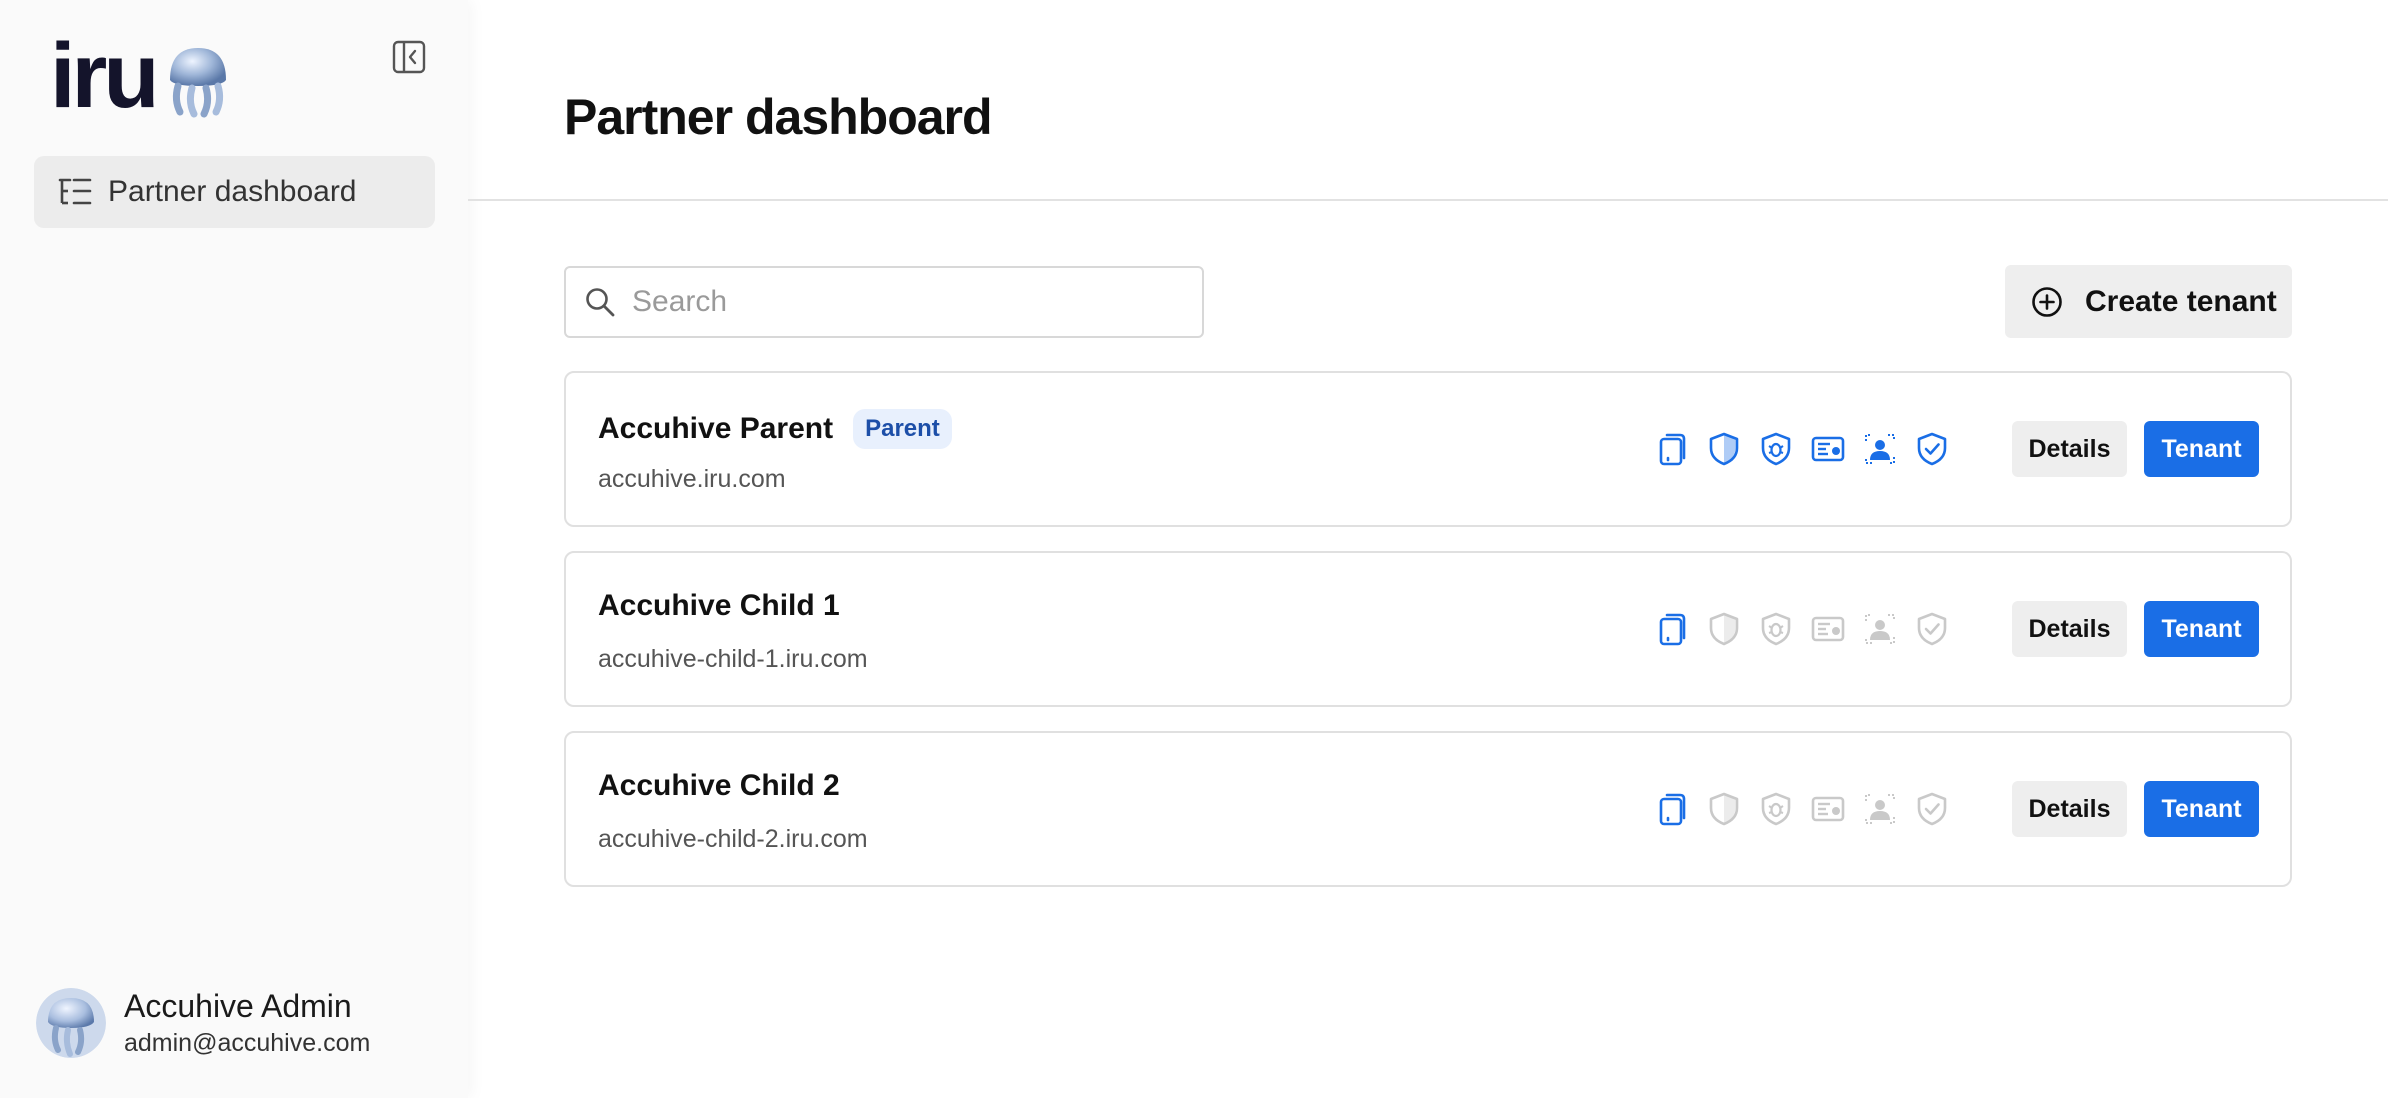  I want to click on sidebar-item-label: Partner dashboard, so click(232, 191).